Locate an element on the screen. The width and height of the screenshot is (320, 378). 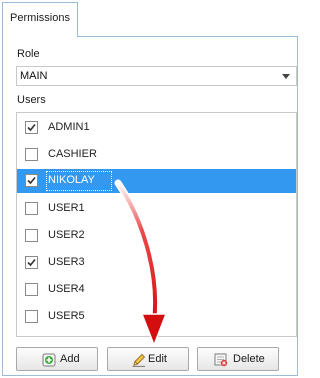
tab-joint is located at coordinates (40, 37).